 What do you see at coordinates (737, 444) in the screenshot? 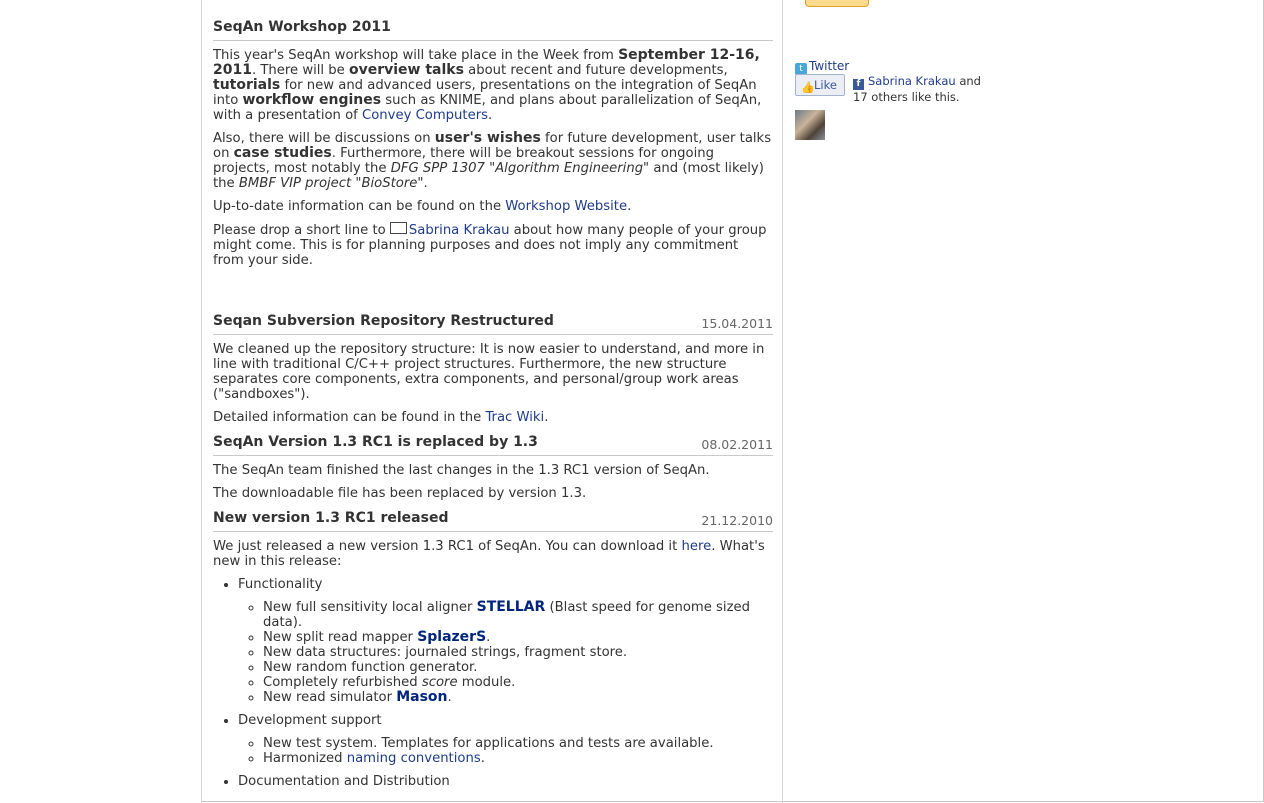
I see `post-date: 08.02.2011` at bounding box center [737, 444].